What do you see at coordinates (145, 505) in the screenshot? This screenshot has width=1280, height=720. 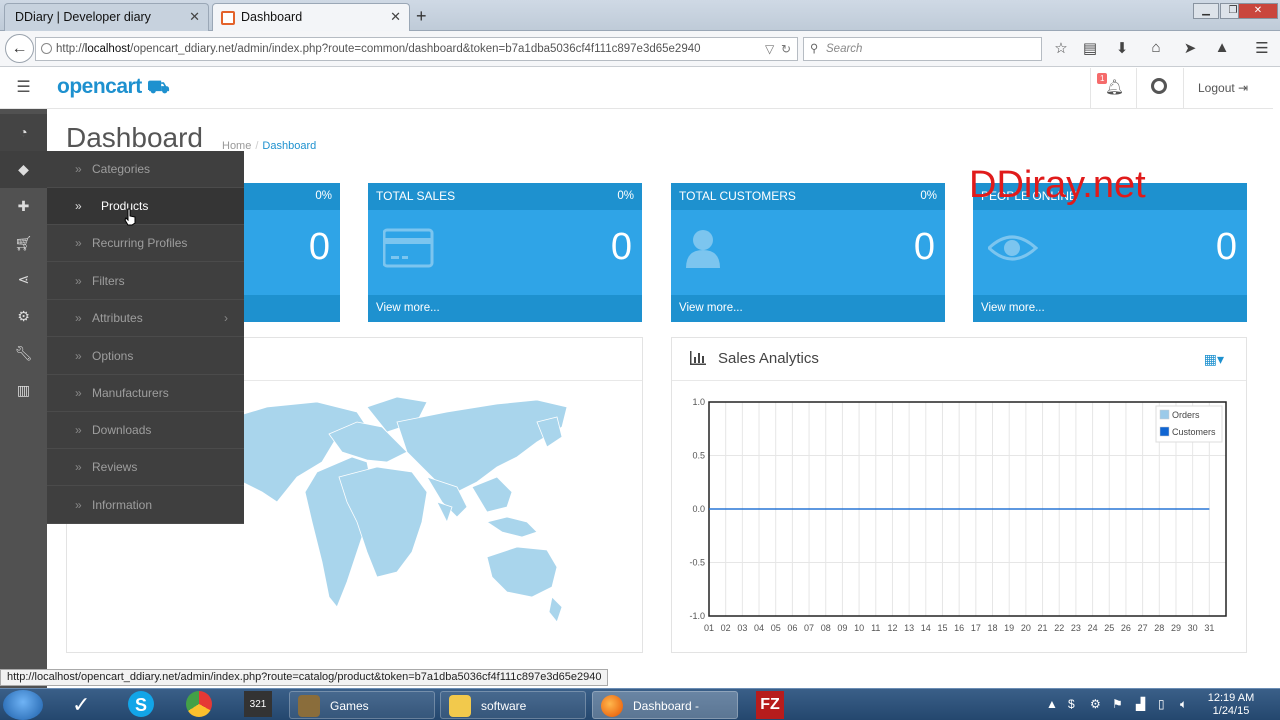 I see `submenu-item-information: » Information` at bounding box center [145, 505].